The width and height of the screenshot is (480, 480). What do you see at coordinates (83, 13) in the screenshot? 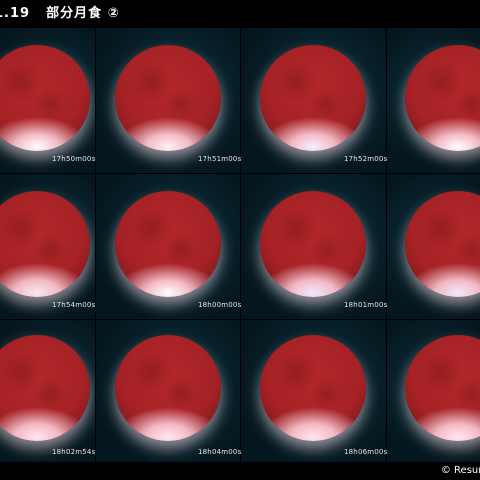
I see `title-text: 部分月食 ②` at bounding box center [83, 13].